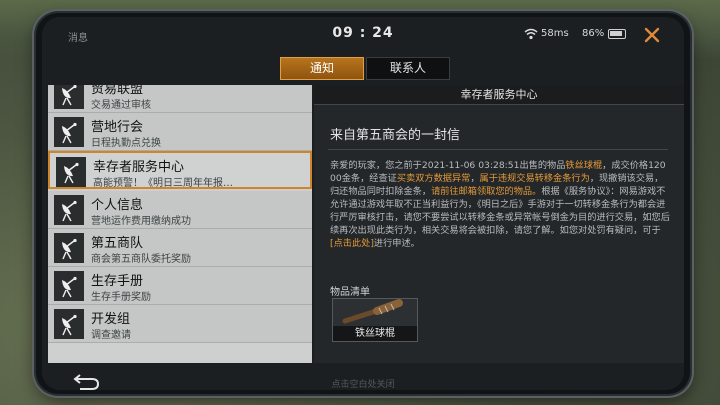  Describe the element at coordinates (141, 221) in the screenshot. I see `list-item-subtitle: 营地运作费用缴纳成功` at that location.